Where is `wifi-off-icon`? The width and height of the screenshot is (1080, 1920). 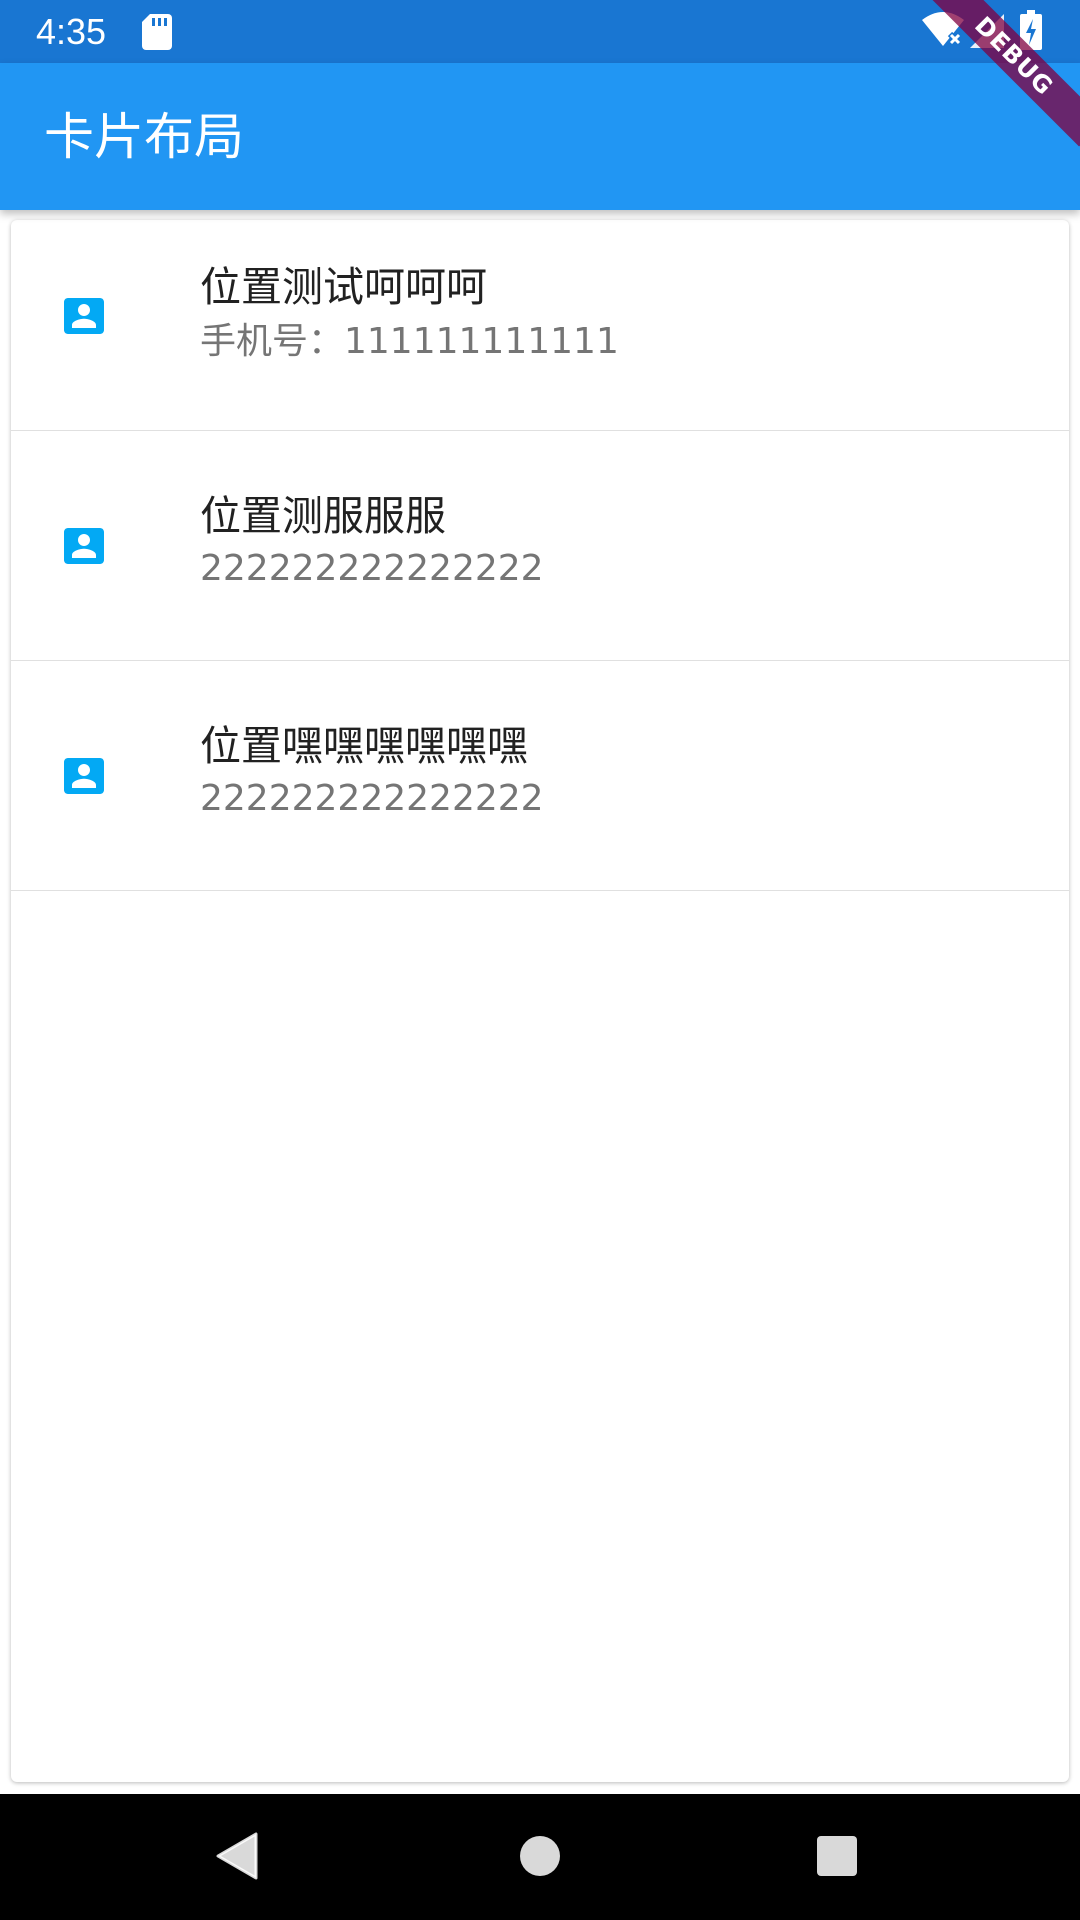
wifi-off-icon is located at coordinates (943, 29).